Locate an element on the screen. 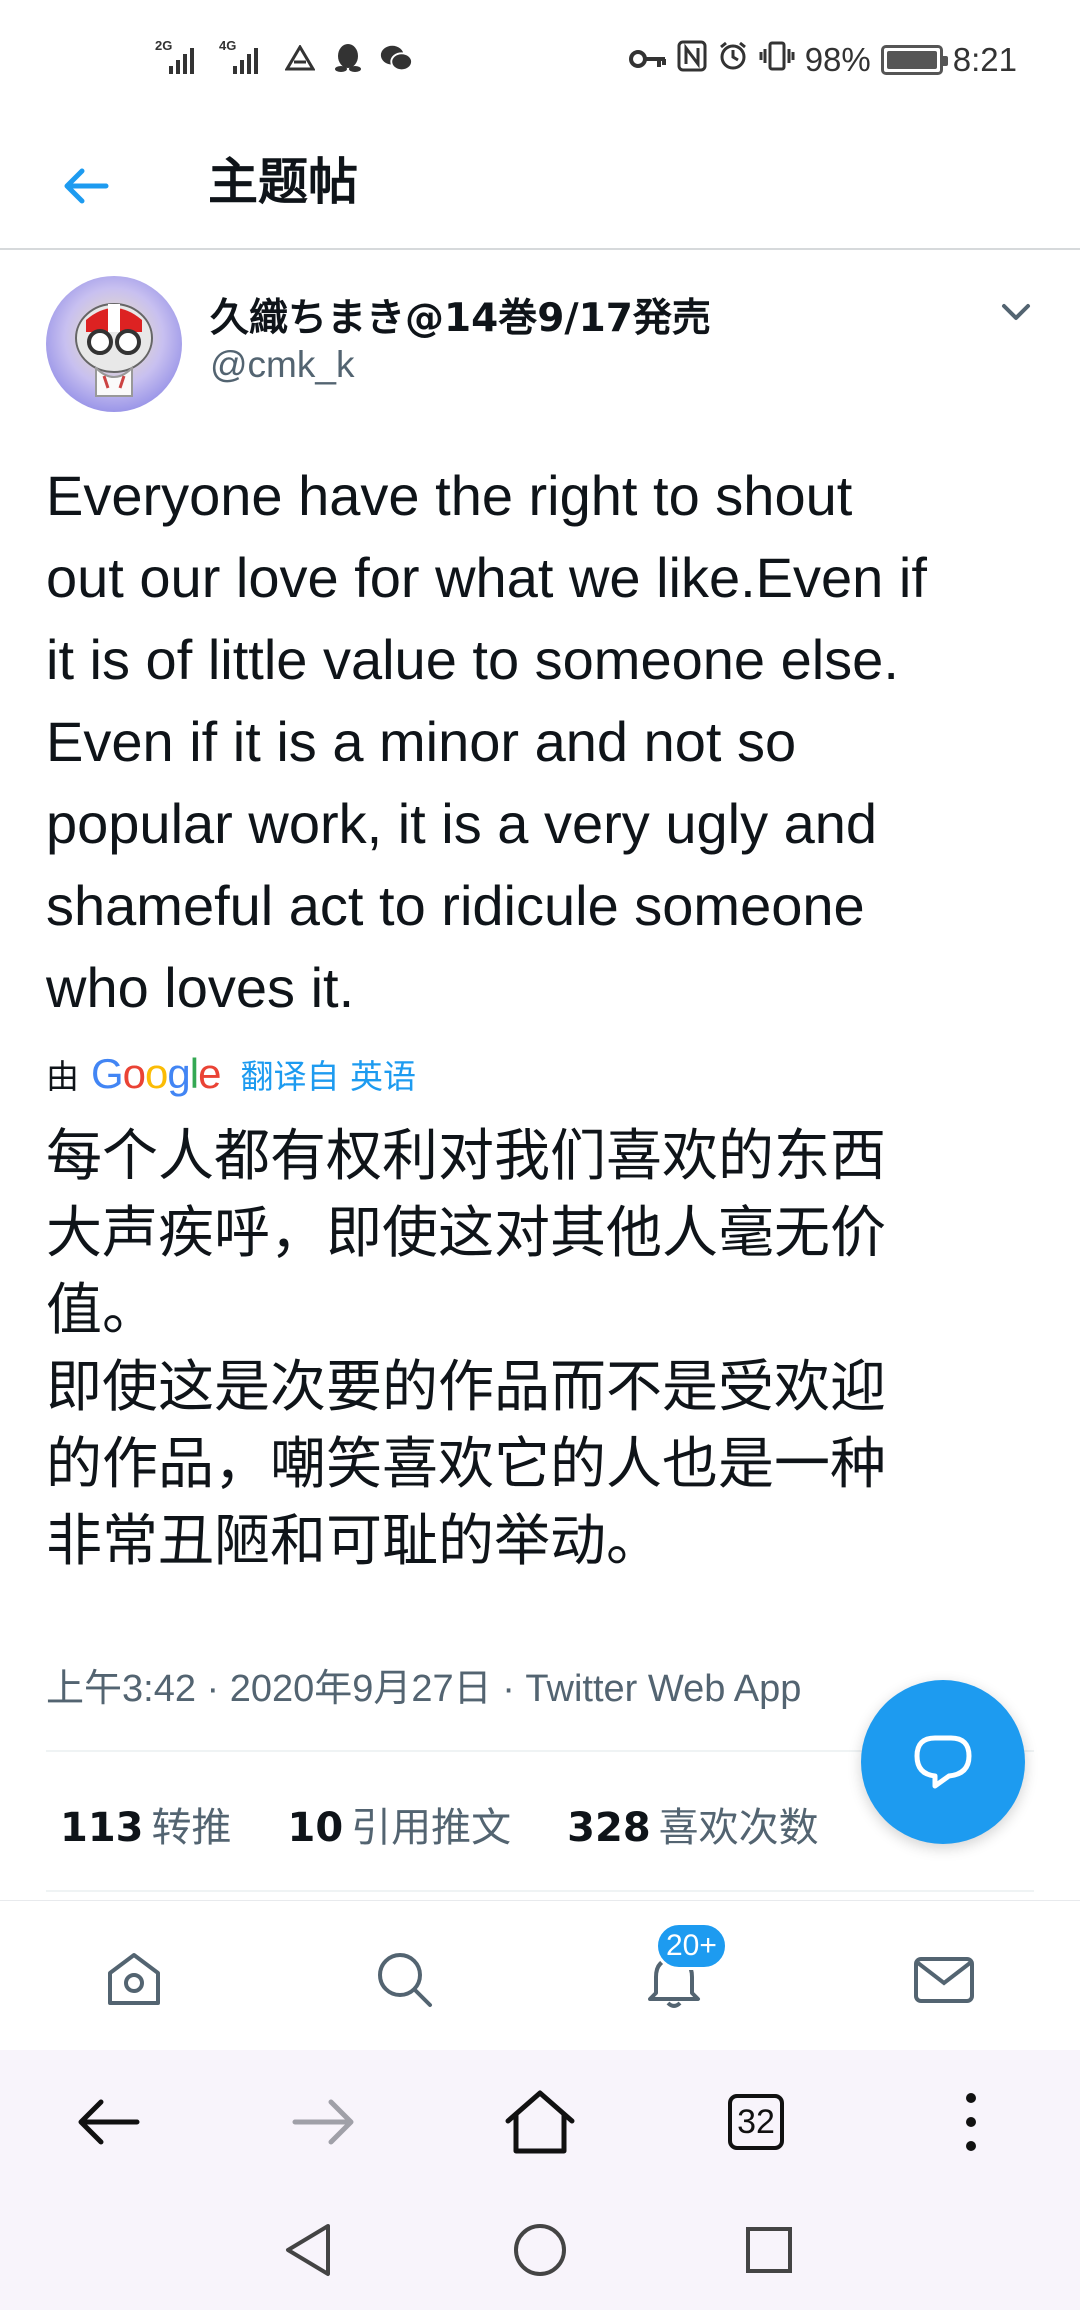  wechat-icon is located at coordinates (396, 58).